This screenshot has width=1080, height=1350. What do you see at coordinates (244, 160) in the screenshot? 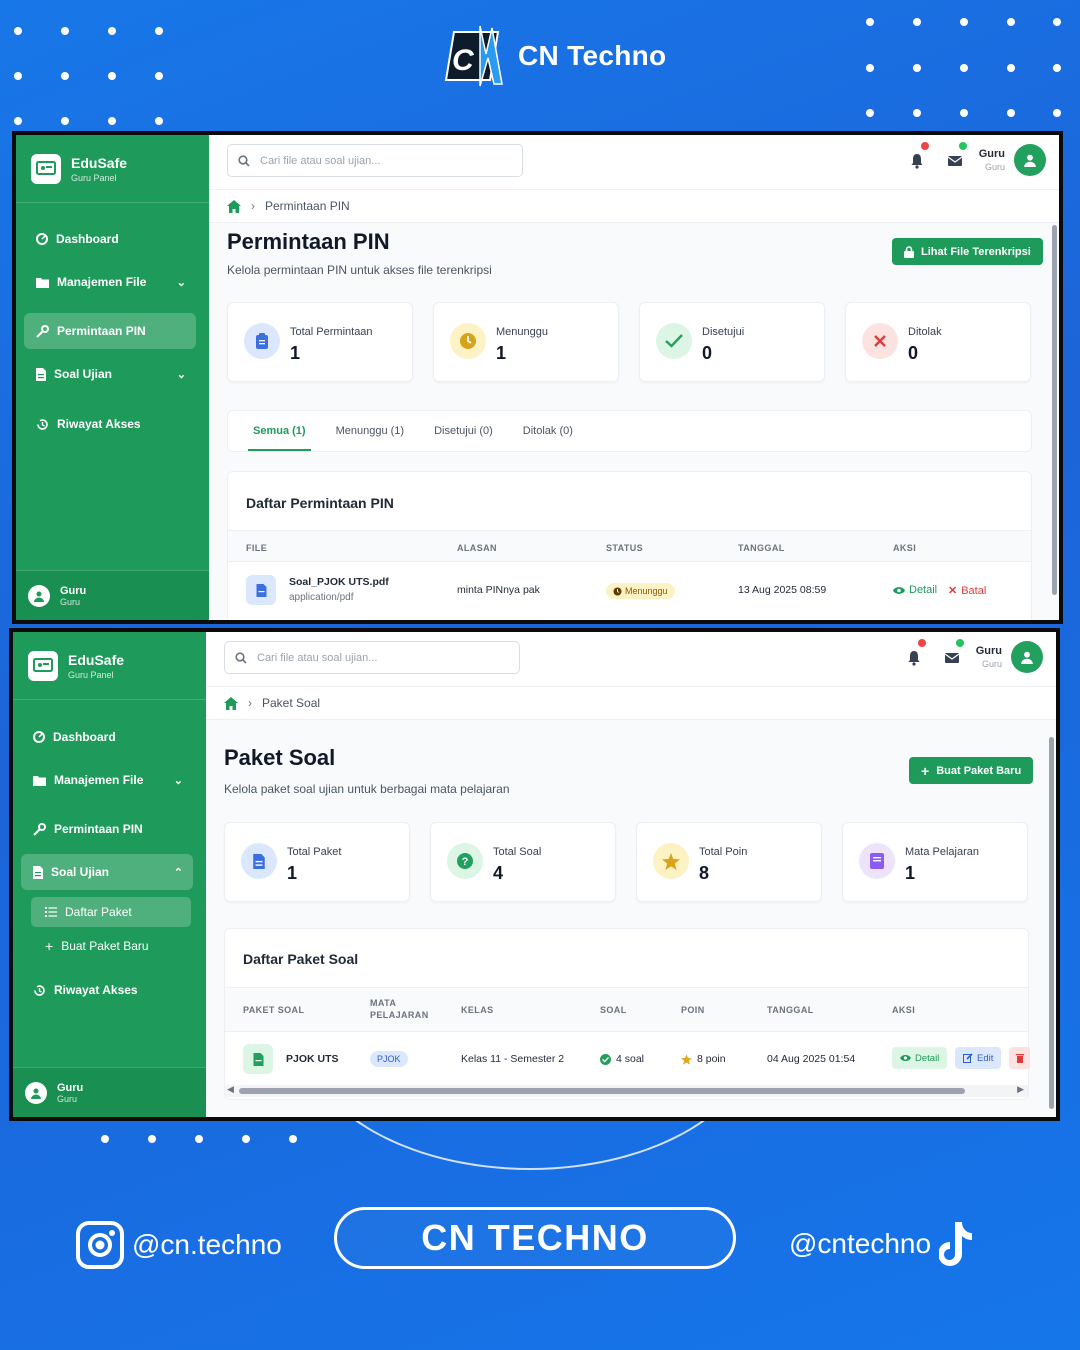
I see `search-icon` at bounding box center [244, 160].